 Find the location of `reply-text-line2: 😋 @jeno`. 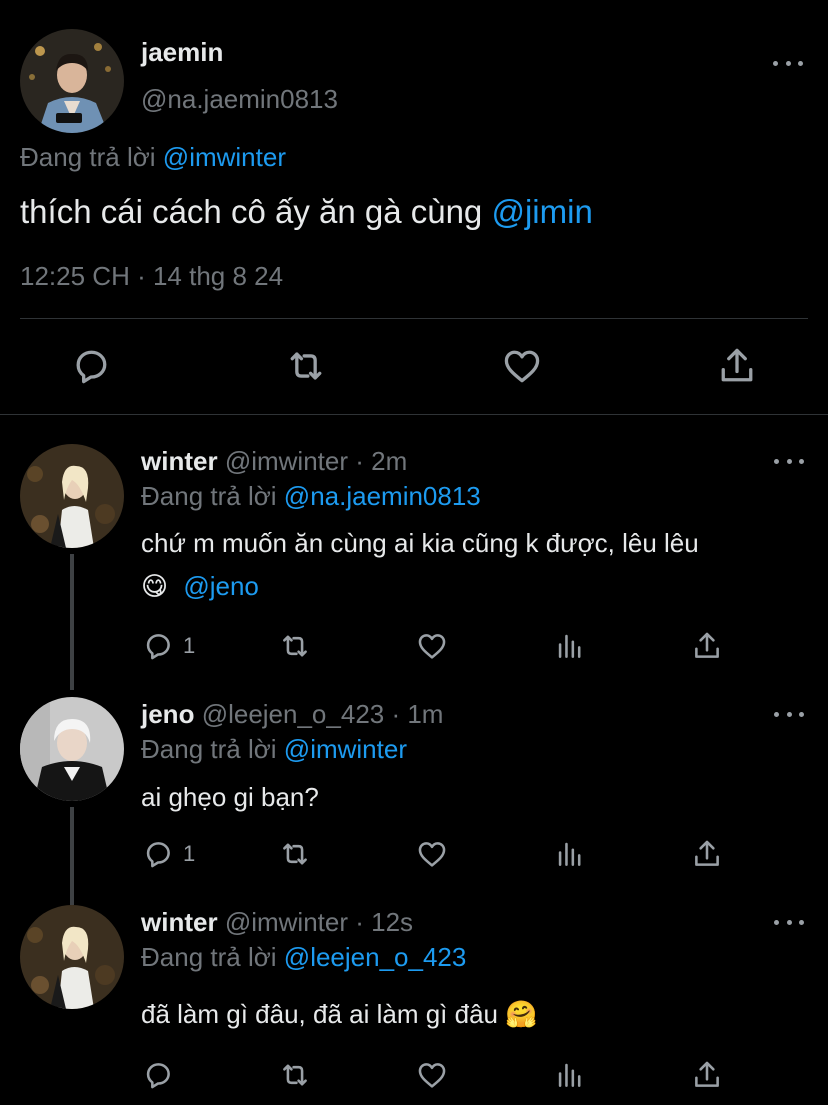

reply-text-line2: 😋 @jeno is located at coordinates (200, 586).